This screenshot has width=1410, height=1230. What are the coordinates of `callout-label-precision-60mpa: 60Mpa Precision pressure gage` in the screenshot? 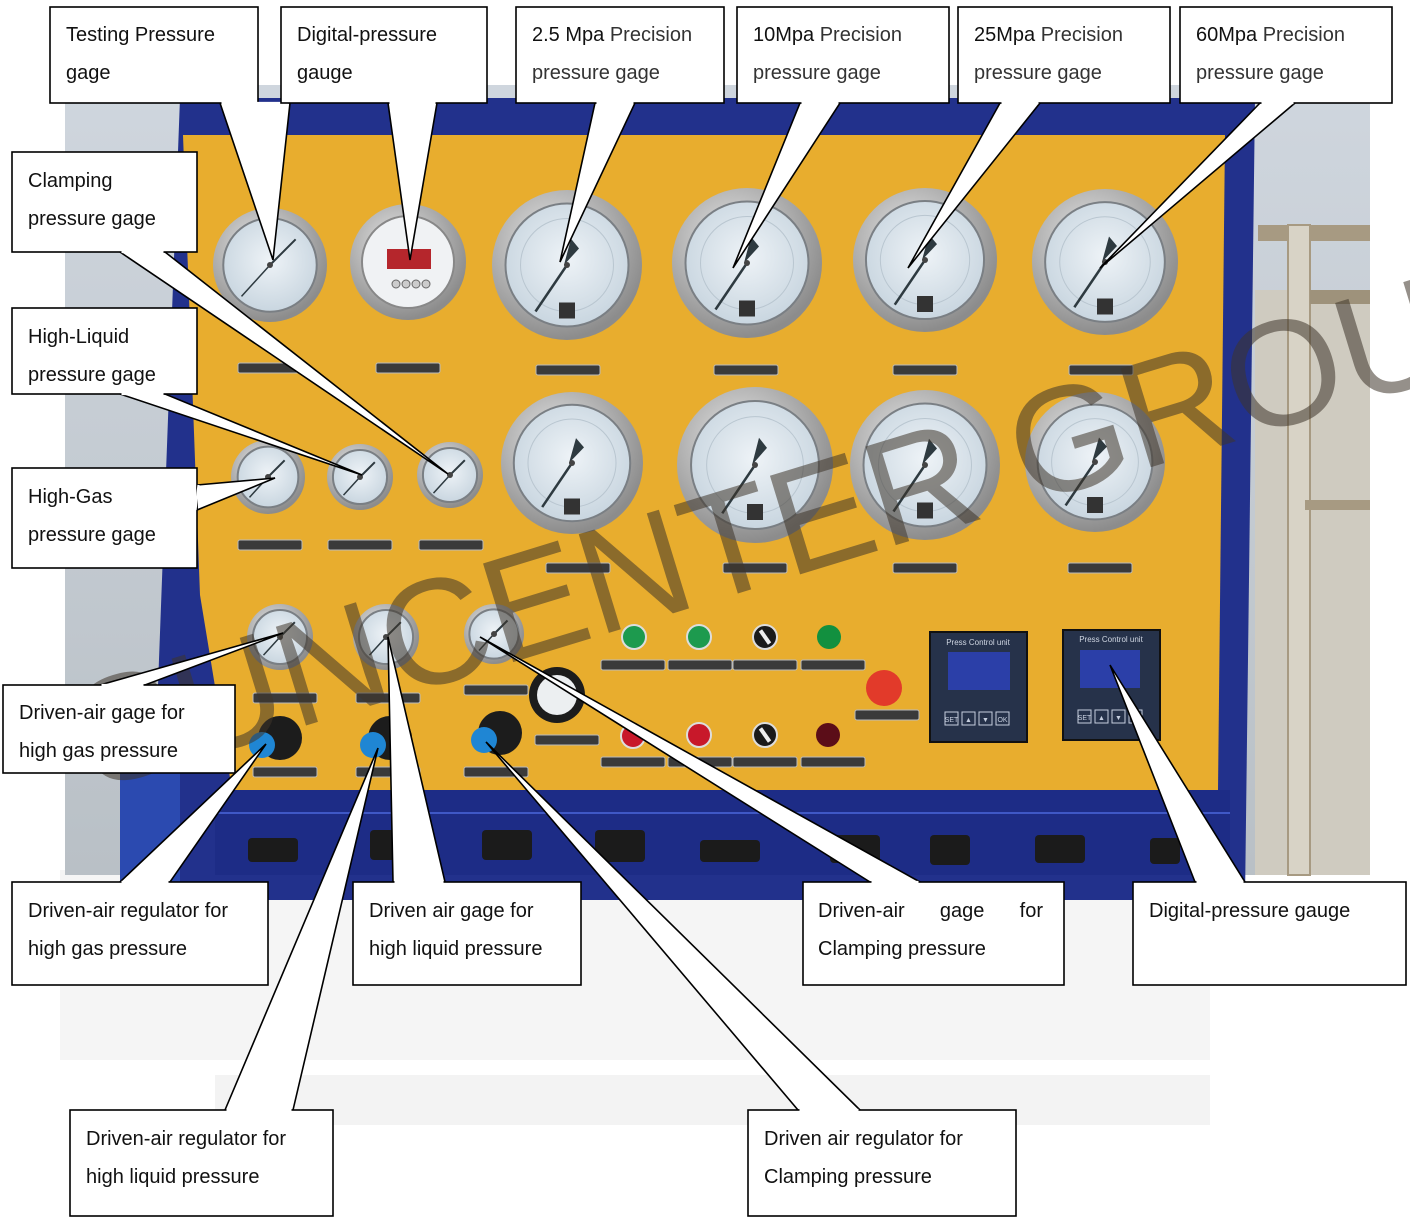 It's located at (1270, 54).